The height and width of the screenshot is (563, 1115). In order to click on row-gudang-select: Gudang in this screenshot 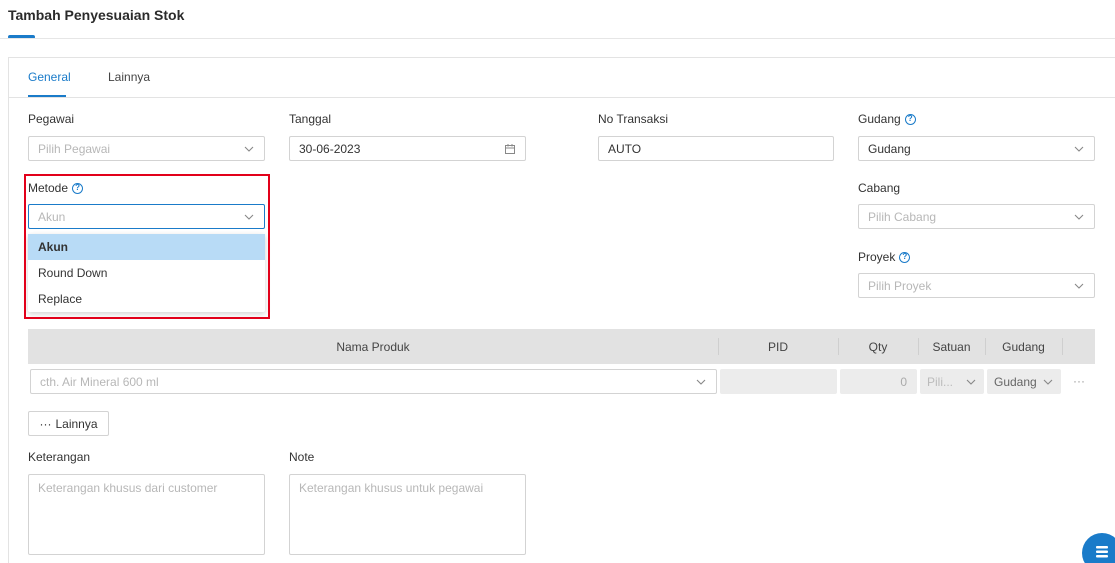, I will do `click(1024, 381)`.